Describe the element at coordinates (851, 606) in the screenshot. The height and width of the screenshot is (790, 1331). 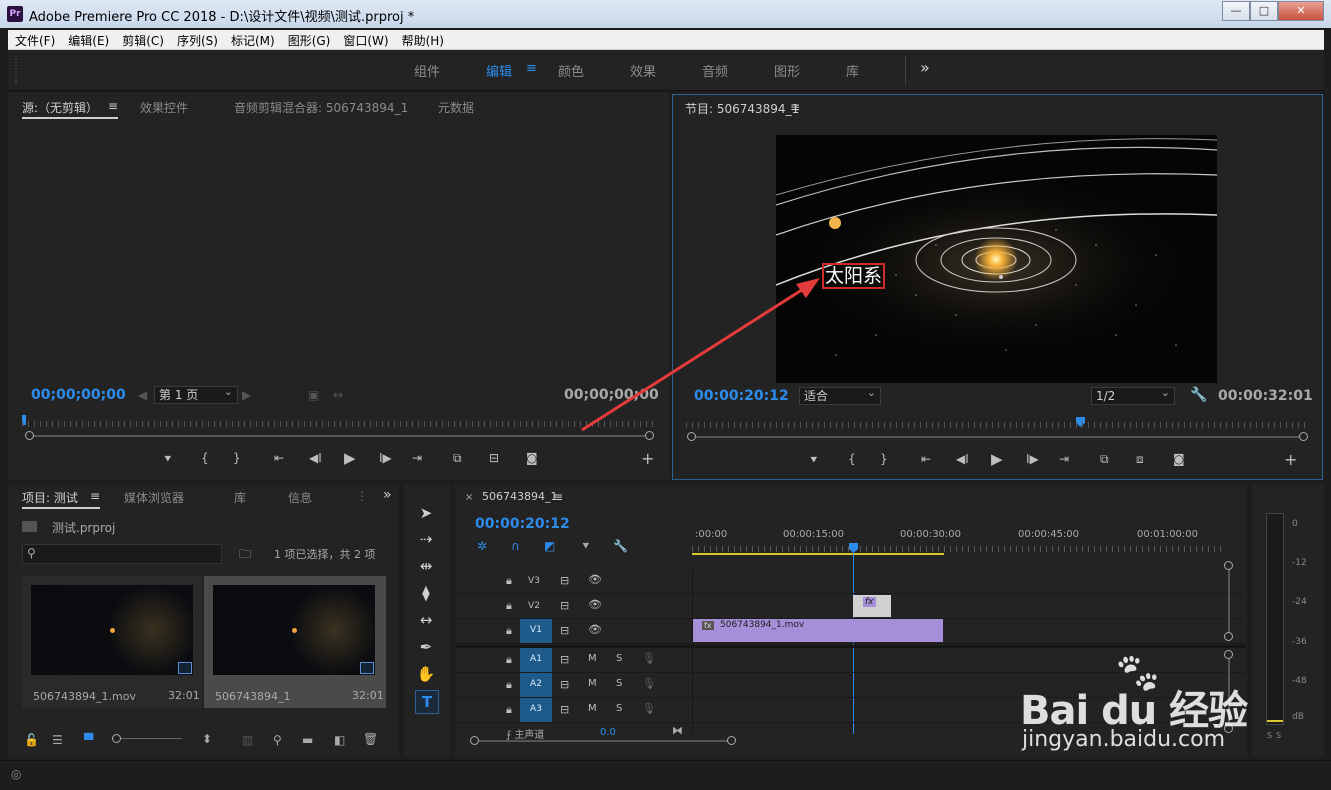
I see `track-v2: 🔒︎ V2 ⊟ 👁︎ fx` at that location.